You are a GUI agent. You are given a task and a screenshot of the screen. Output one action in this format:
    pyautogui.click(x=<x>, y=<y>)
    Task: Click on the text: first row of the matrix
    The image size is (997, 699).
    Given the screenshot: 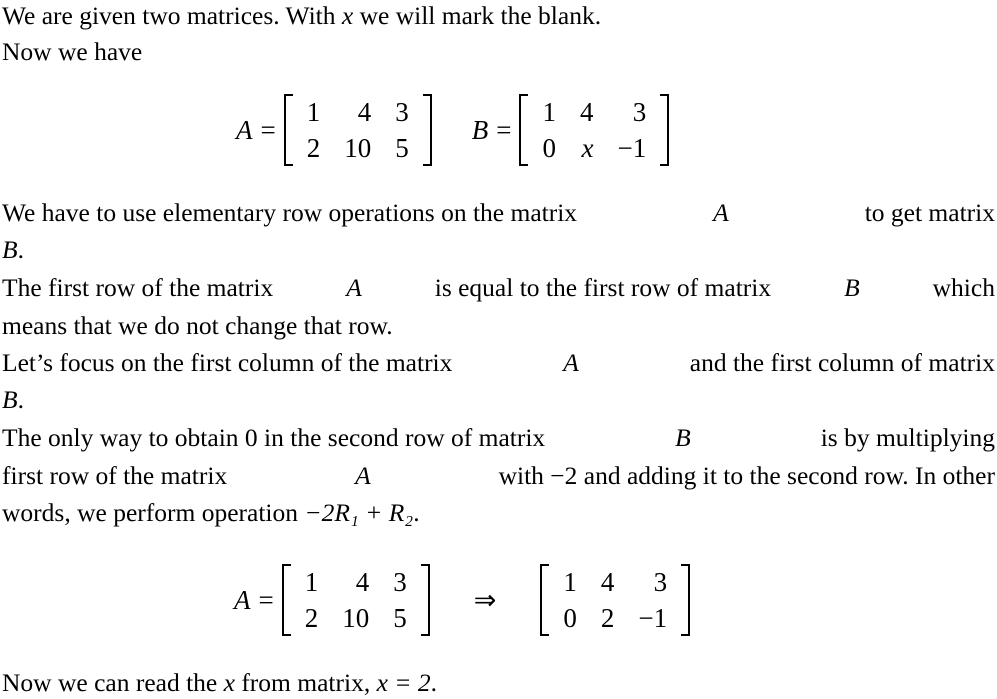 What is the action you would take?
    pyautogui.click(x=115, y=475)
    